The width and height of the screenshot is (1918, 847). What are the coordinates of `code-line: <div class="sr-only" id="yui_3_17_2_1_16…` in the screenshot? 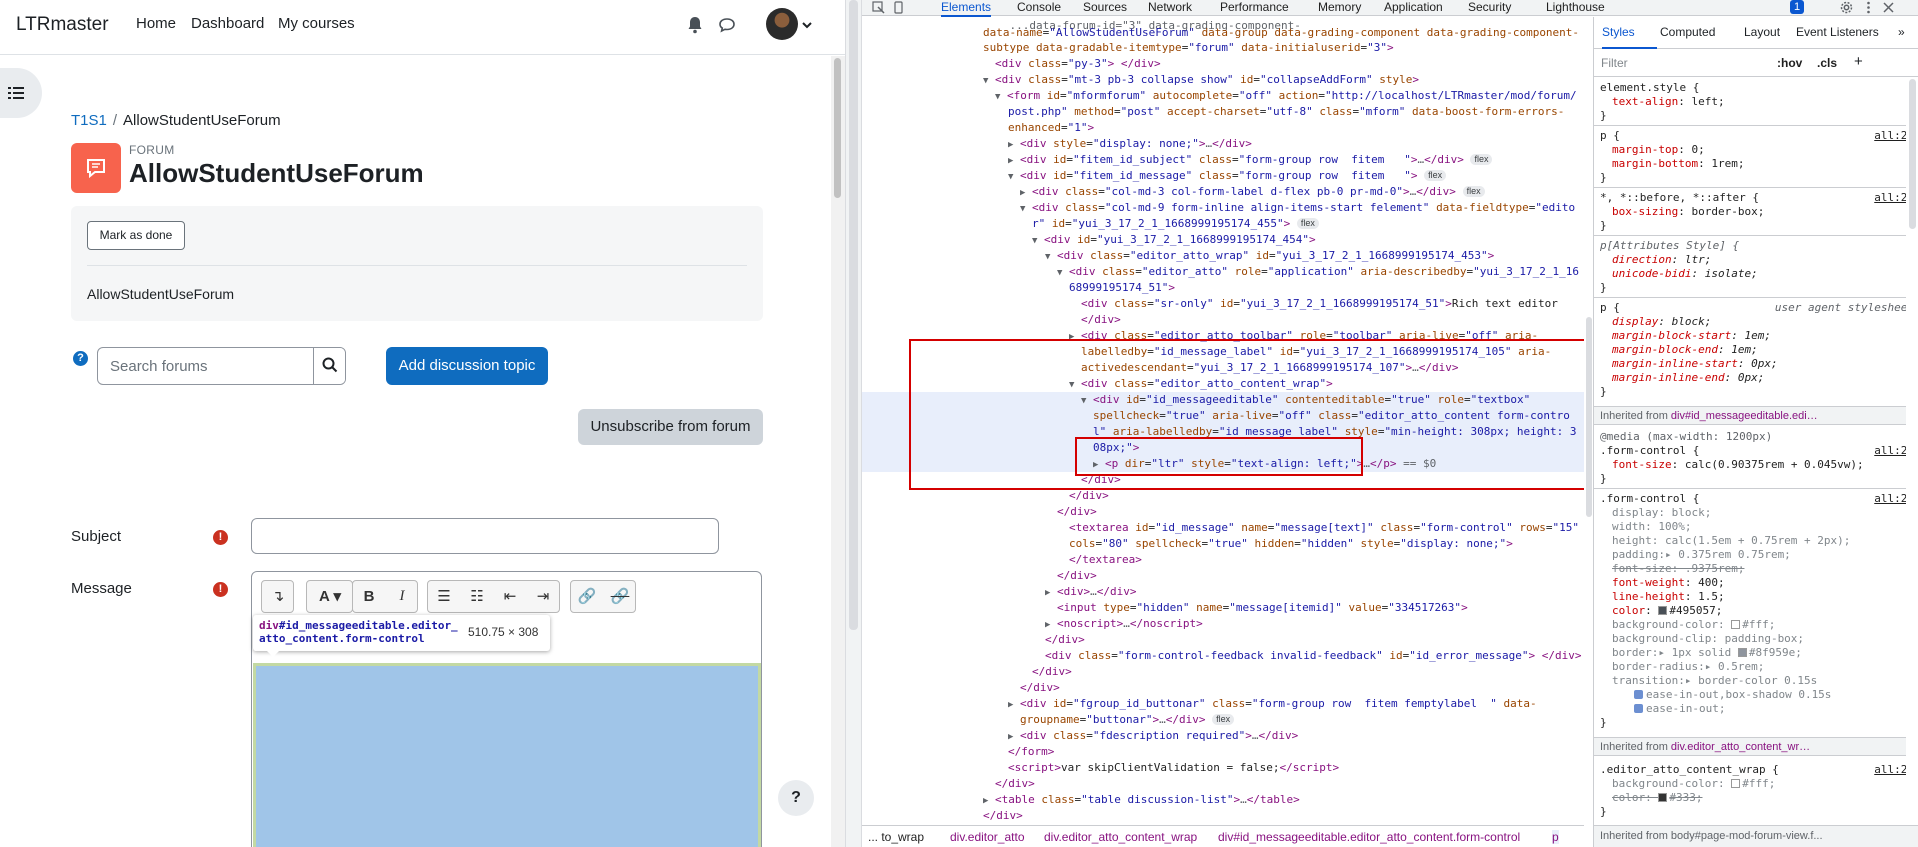 It's located at (1223, 304).